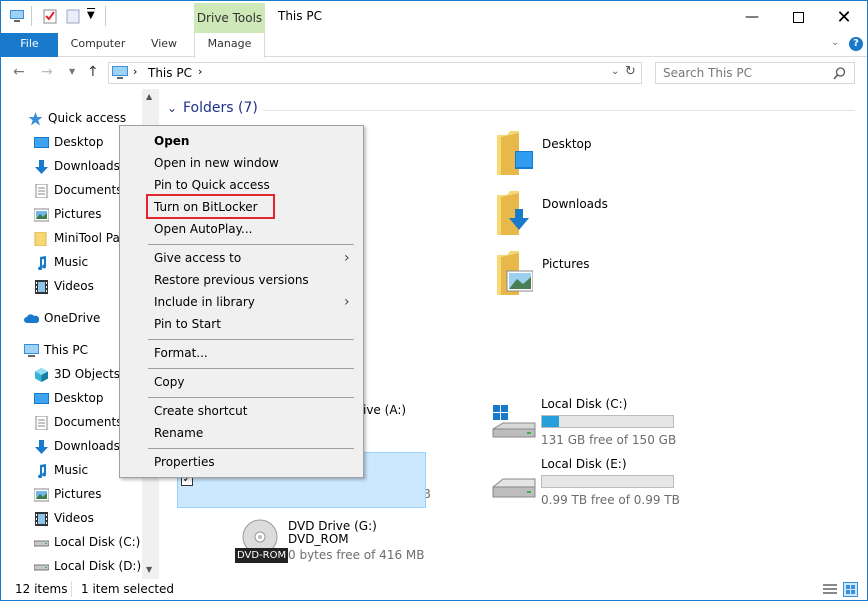 The width and height of the screenshot is (868, 601). What do you see at coordinates (149, 569) in the screenshot?
I see `scroll-down-icon: ▼` at bounding box center [149, 569].